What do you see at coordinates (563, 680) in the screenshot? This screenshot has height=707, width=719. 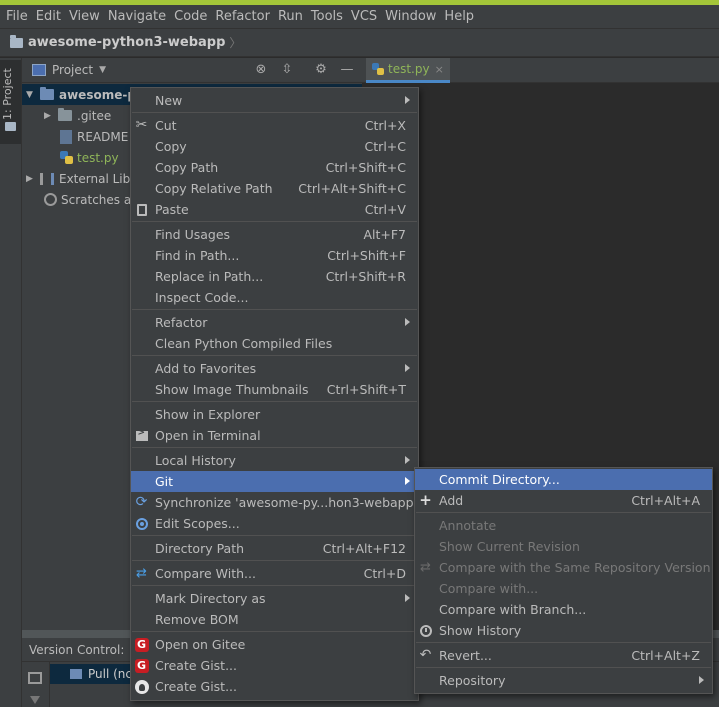 I see `menu-item-repository: Repository` at bounding box center [563, 680].